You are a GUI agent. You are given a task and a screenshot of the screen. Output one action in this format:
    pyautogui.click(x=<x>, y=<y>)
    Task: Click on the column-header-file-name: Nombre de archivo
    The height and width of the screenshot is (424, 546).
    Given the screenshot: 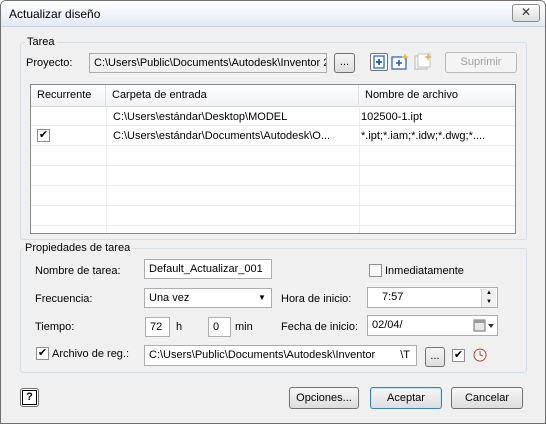 What is the action you would take?
    pyautogui.click(x=437, y=96)
    